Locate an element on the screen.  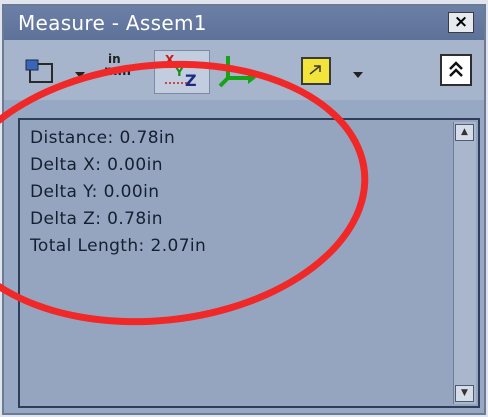
close-button: × is located at coordinates (461, 22).